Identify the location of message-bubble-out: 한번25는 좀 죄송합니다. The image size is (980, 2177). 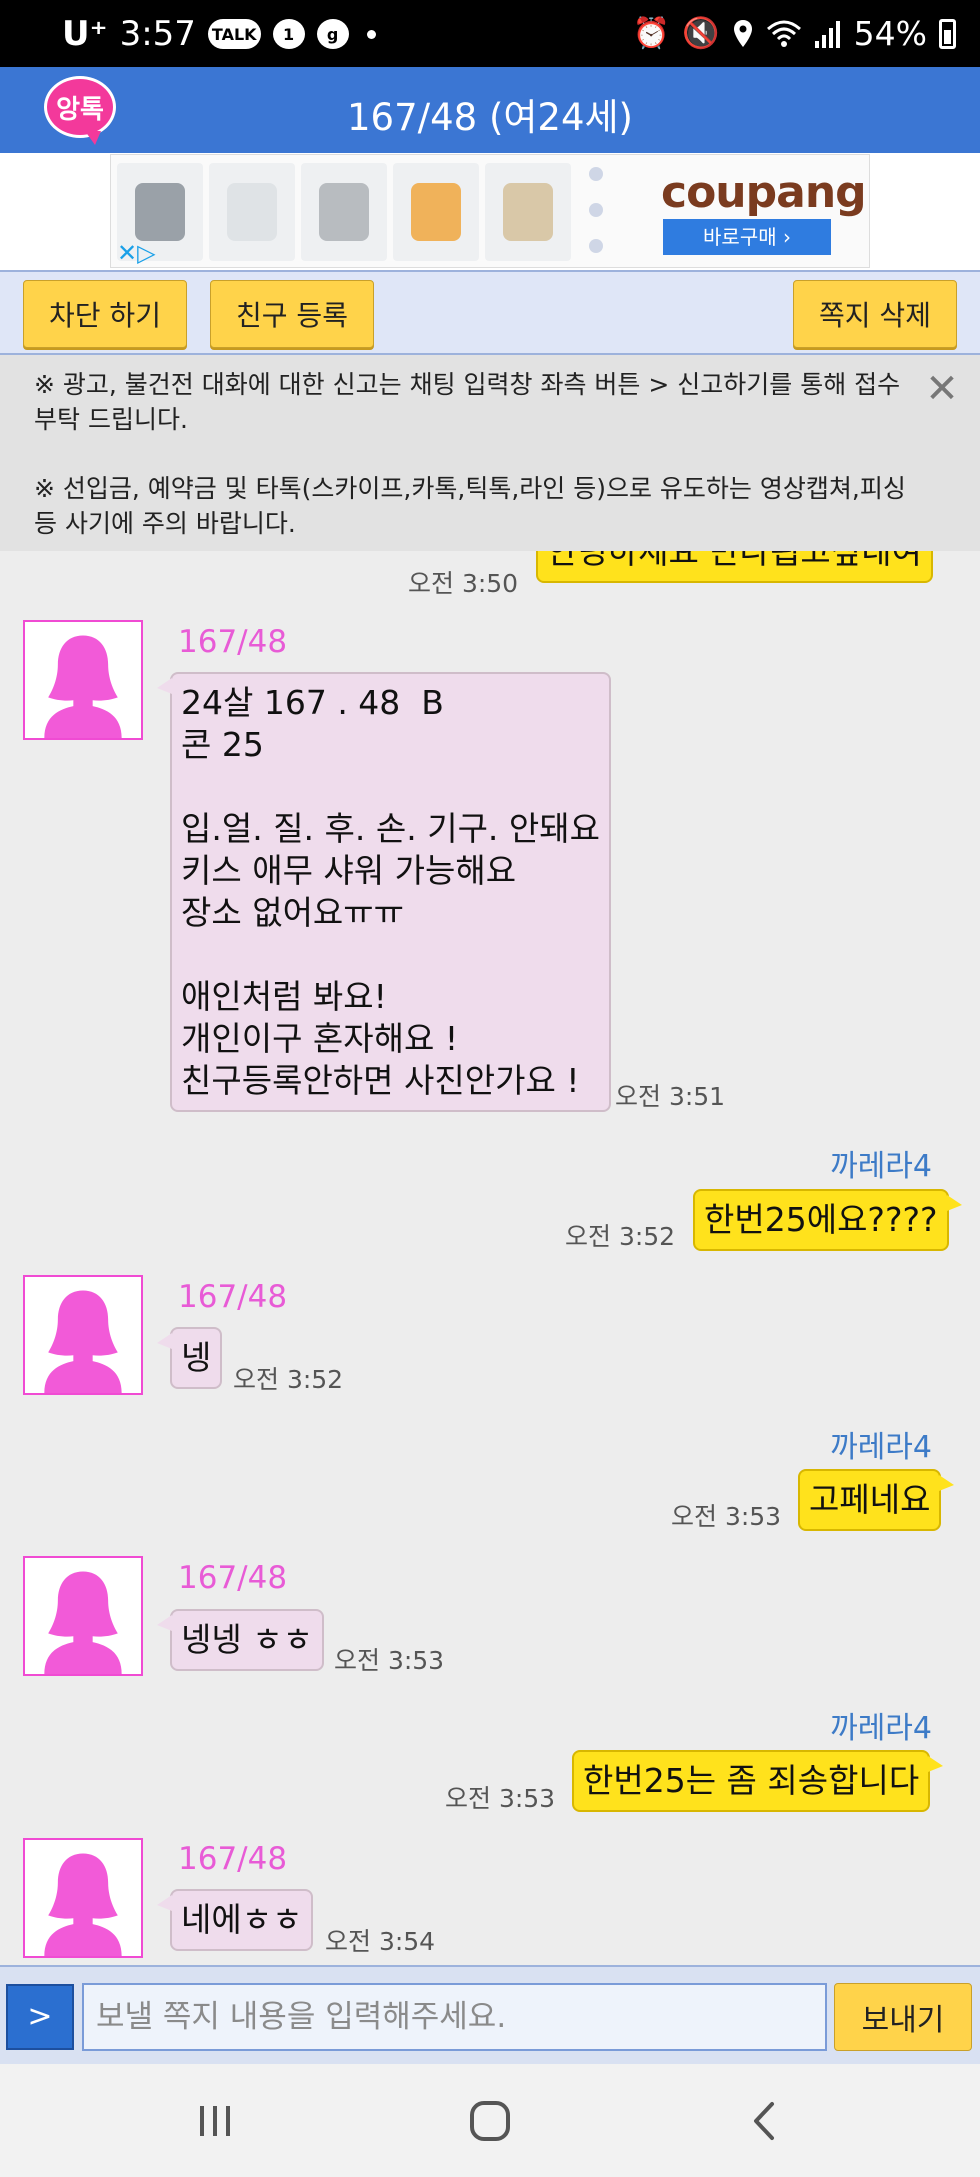
(758, 1781).